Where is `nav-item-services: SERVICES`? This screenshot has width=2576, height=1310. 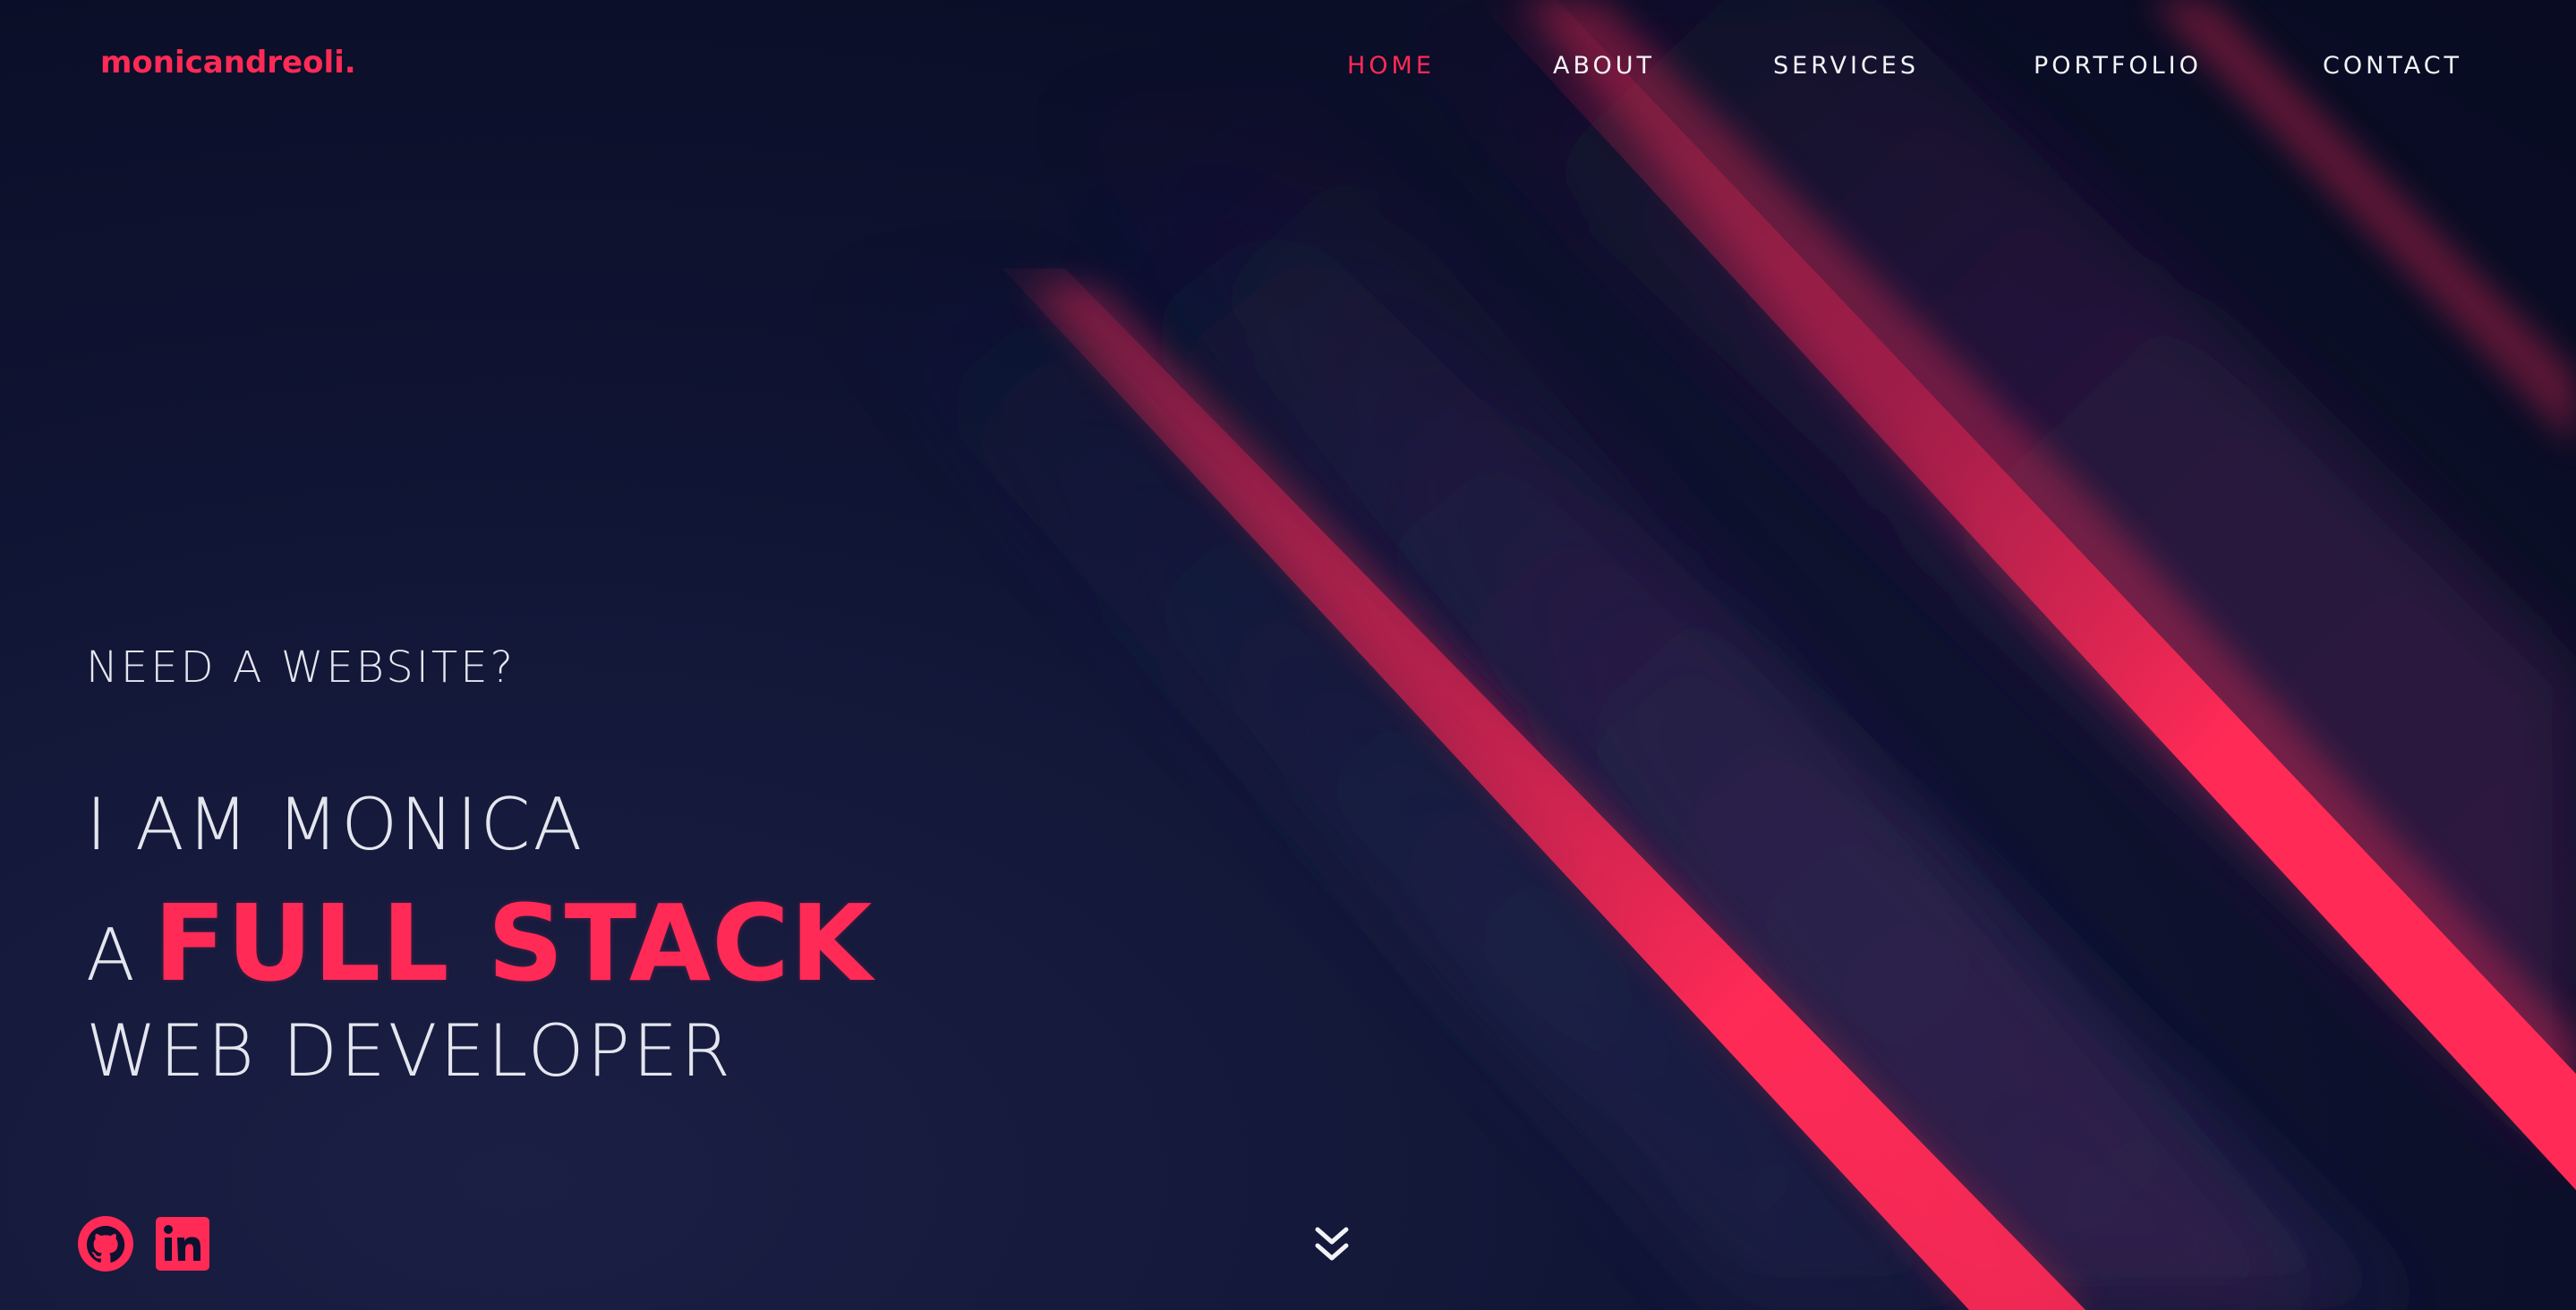 nav-item-services: SERVICES is located at coordinates (1846, 66).